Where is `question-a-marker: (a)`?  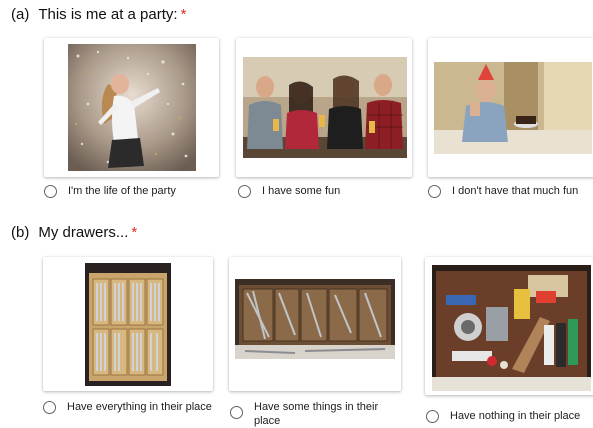 question-a-marker: (a) is located at coordinates (20, 14).